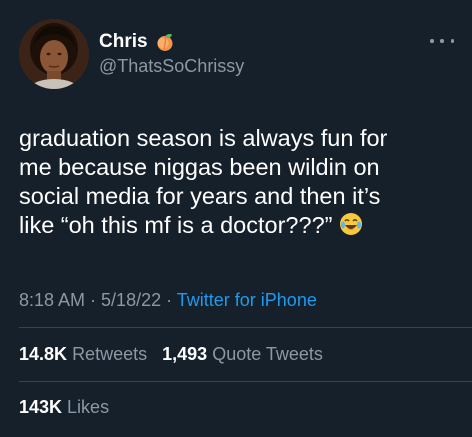 The height and width of the screenshot is (437, 472). Describe the element at coordinates (185, 354) in the screenshot. I see `quote-tweets-count: 1,493` at that location.